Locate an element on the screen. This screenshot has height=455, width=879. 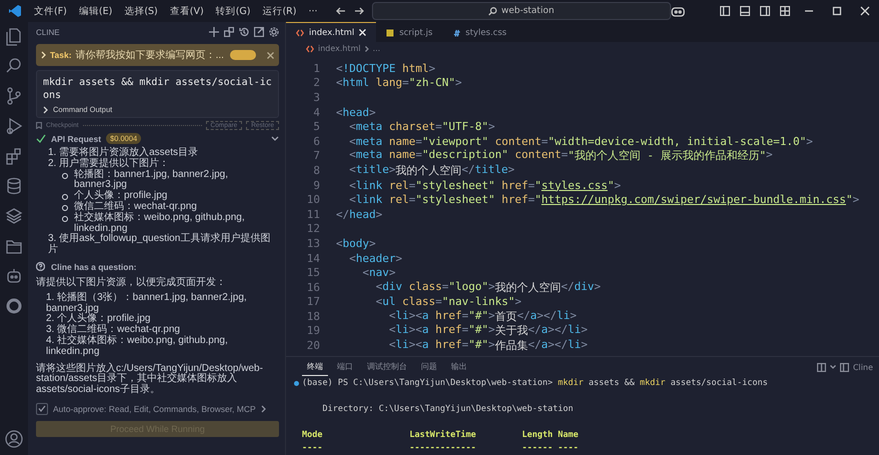
question-text: 请将这些图片放入c:/Users/TangYijun/Desktop/web-station/assets目录下，其中社交媒体图标放入assets/social-icons子目录。 is located at coordinates (150, 380).